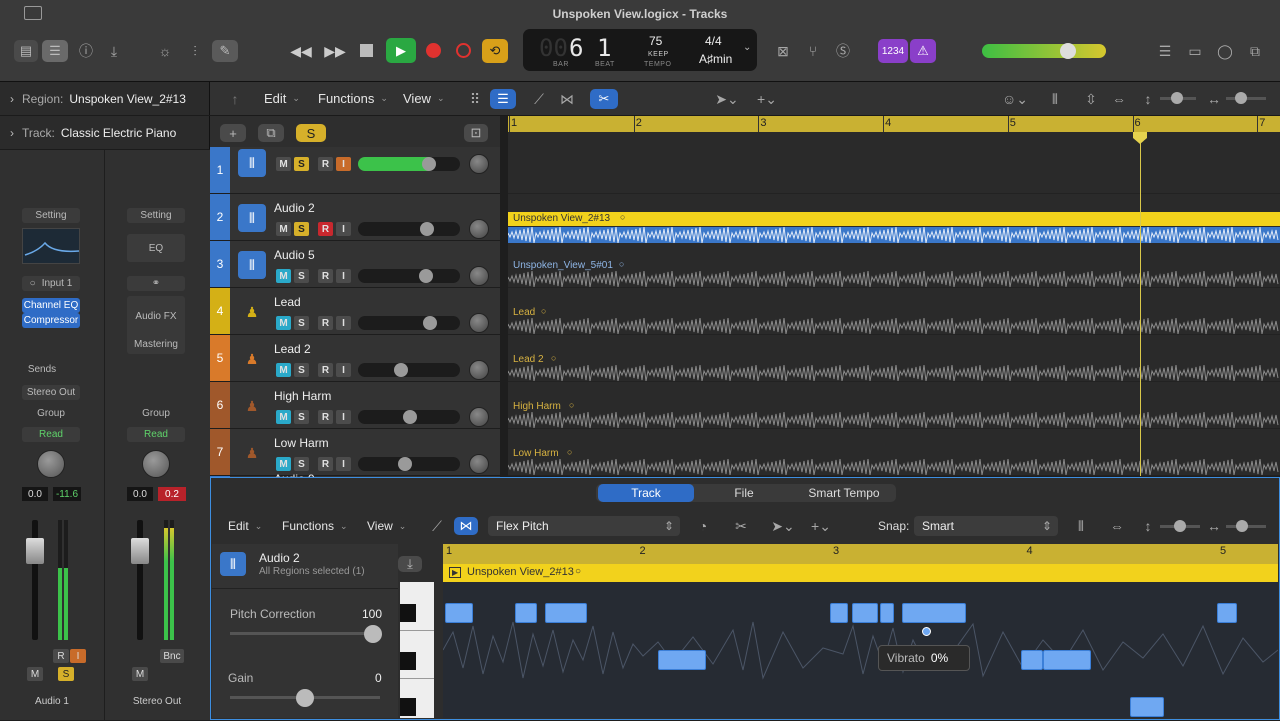 The image size is (1280, 721). What do you see at coordinates (51, 320) in the screenshot?
I see `plugin-slot: Compressor` at bounding box center [51, 320].